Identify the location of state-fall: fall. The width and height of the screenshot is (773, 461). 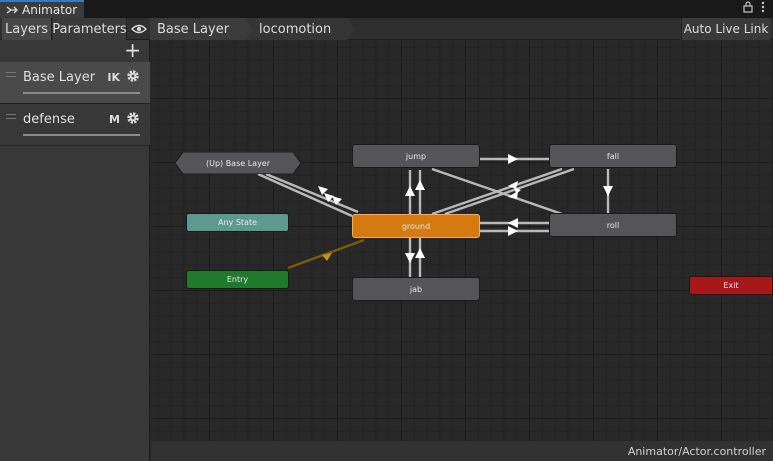
(613, 156).